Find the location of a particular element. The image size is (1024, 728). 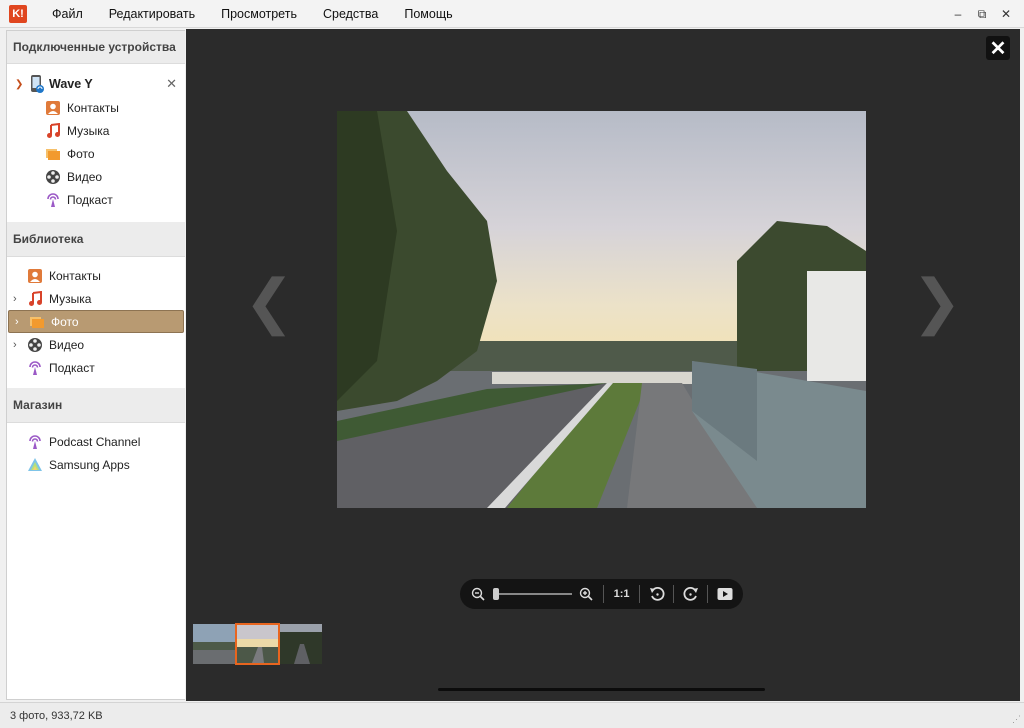

zoom-slider-knob is located at coordinates (495, 594).